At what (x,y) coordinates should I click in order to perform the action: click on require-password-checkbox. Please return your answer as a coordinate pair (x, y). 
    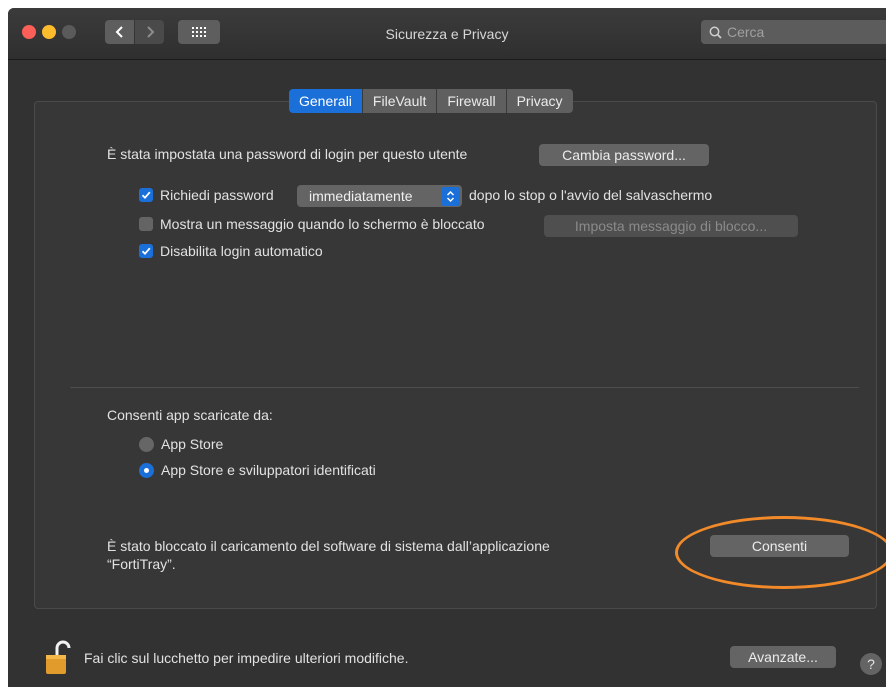
    Looking at the image, I should click on (146, 195).